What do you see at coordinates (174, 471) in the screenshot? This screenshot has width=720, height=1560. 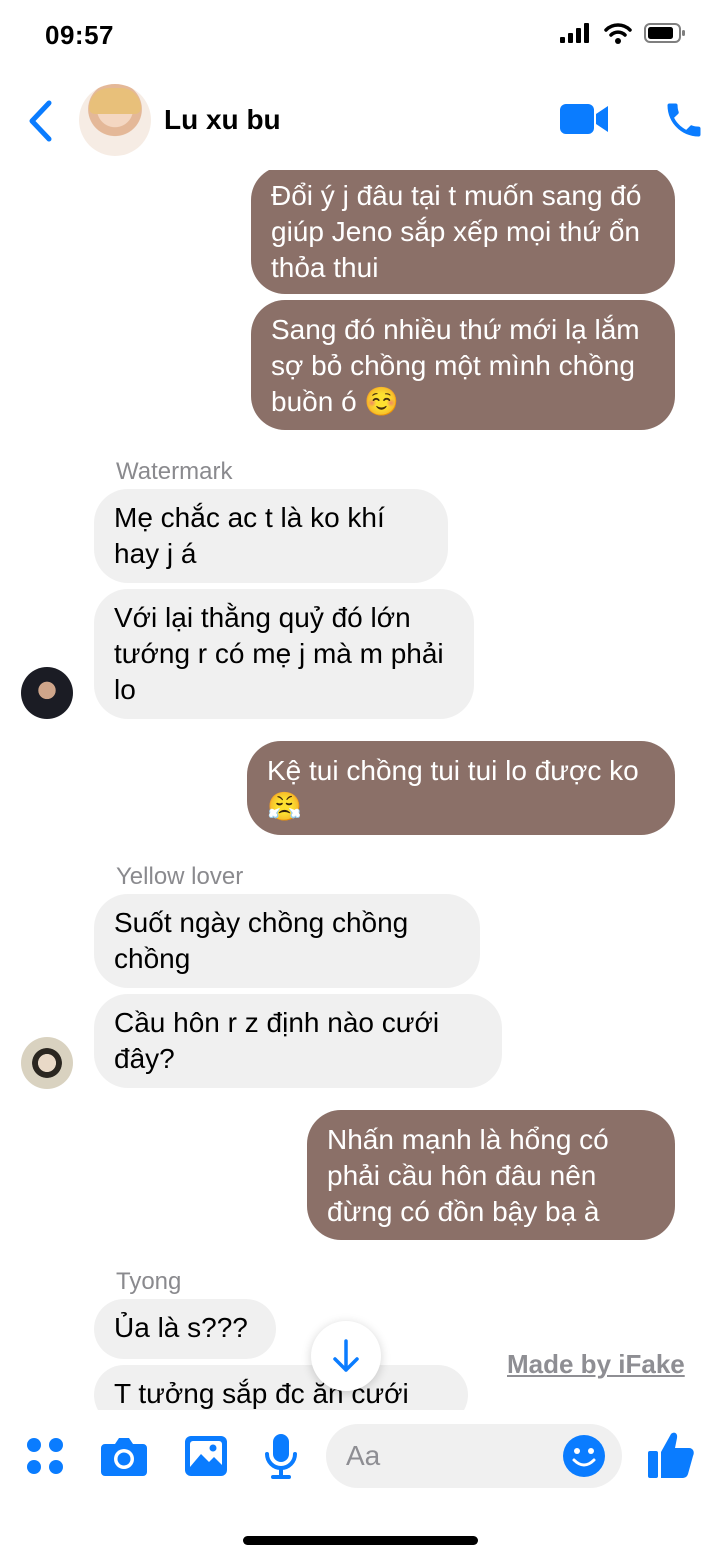 I see `sender-name: Watermark` at bounding box center [174, 471].